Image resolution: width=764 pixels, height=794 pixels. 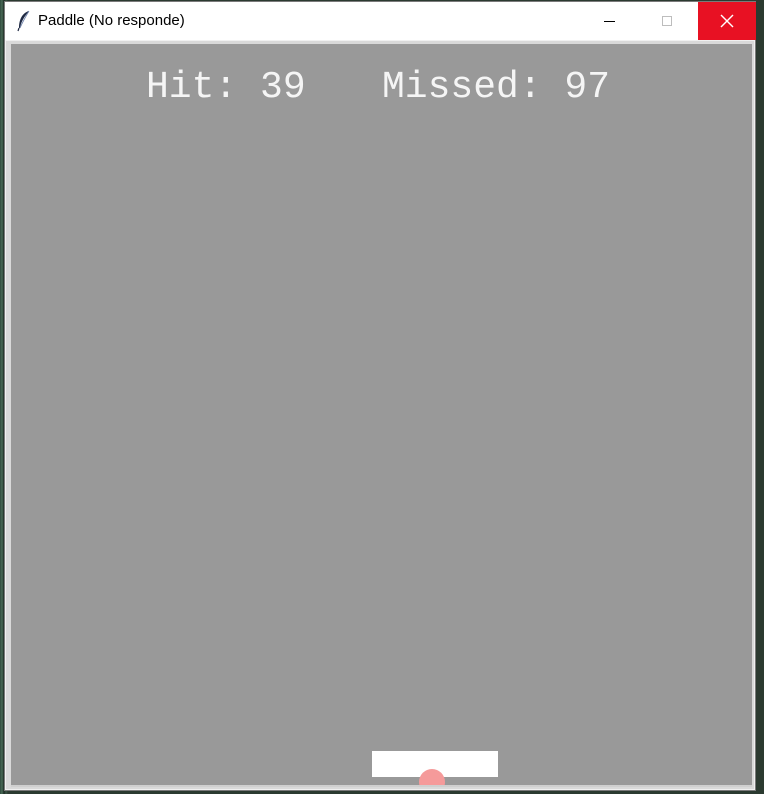 I want to click on minimize-button, so click(x=609, y=21).